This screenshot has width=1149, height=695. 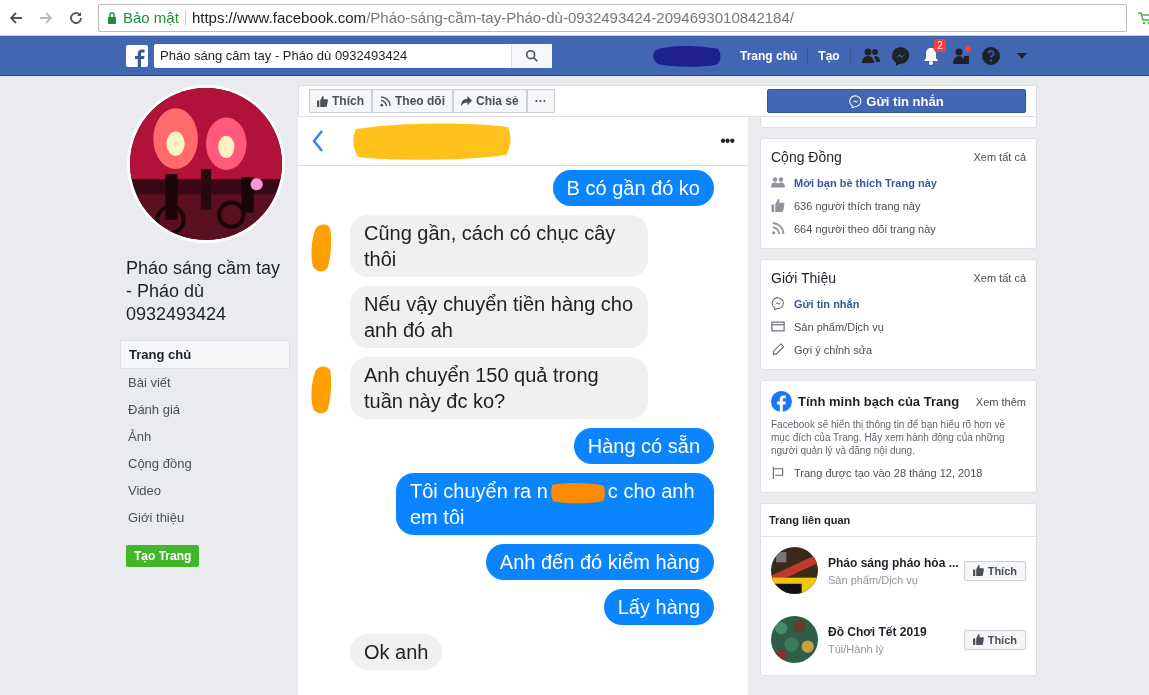 I want to click on info-text: 664 người theo dõi trang này, so click(x=865, y=228).